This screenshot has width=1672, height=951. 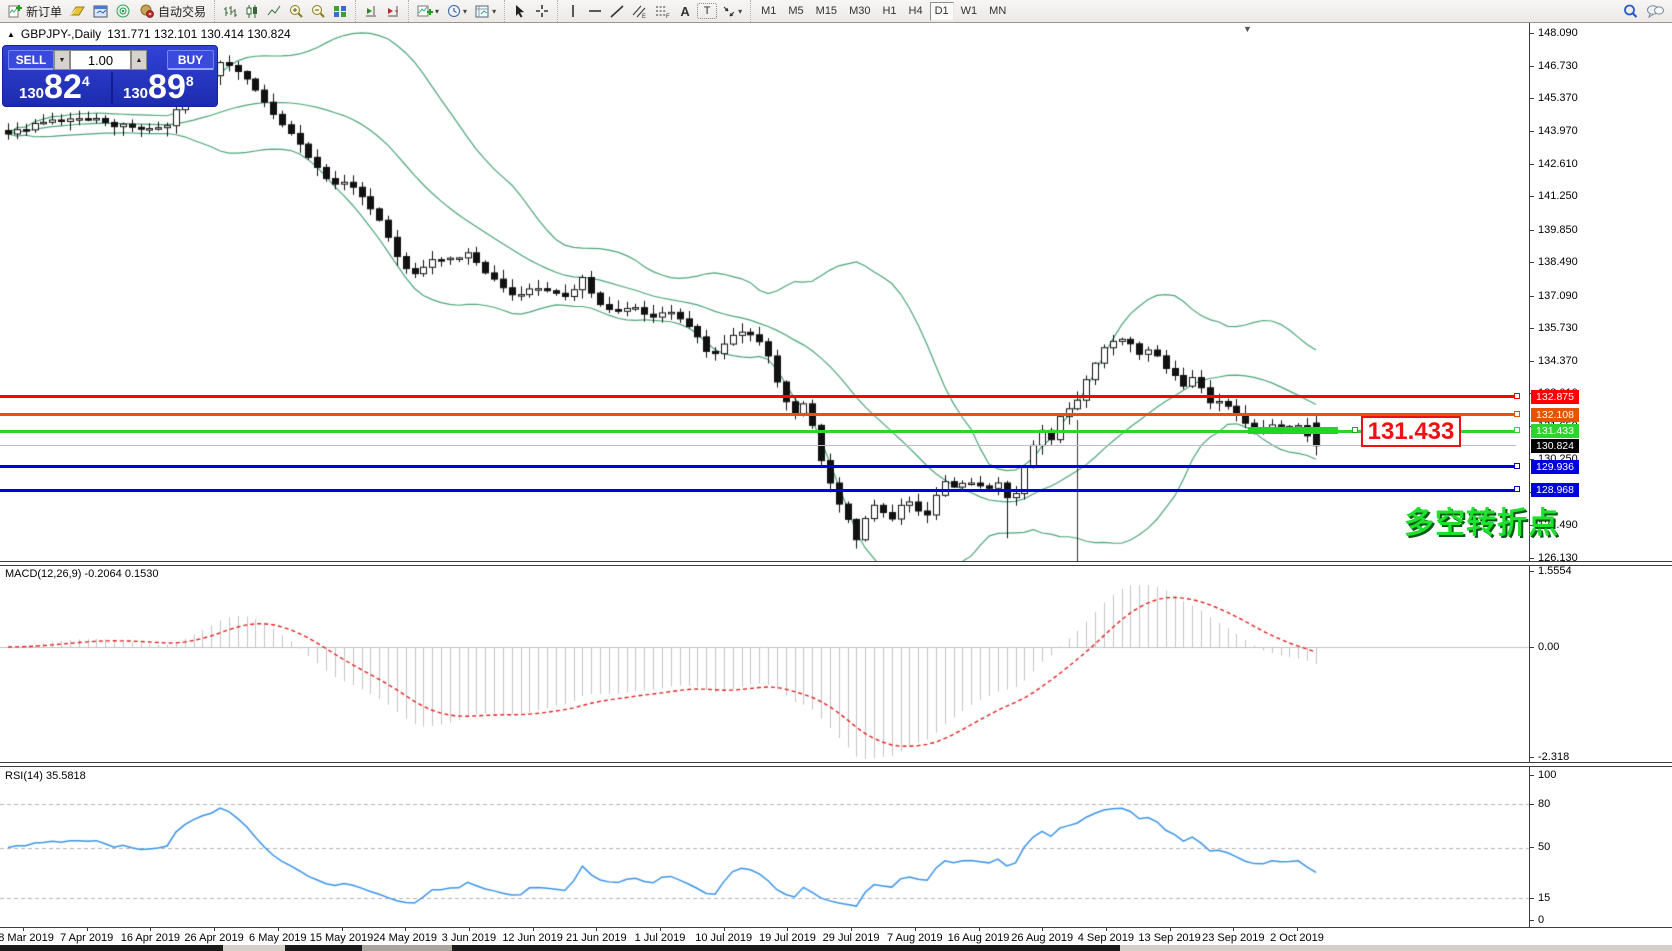 What do you see at coordinates (11, 34) in the screenshot?
I see `collapse-arrow-icon: ▲` at bounding box center [11, 34].